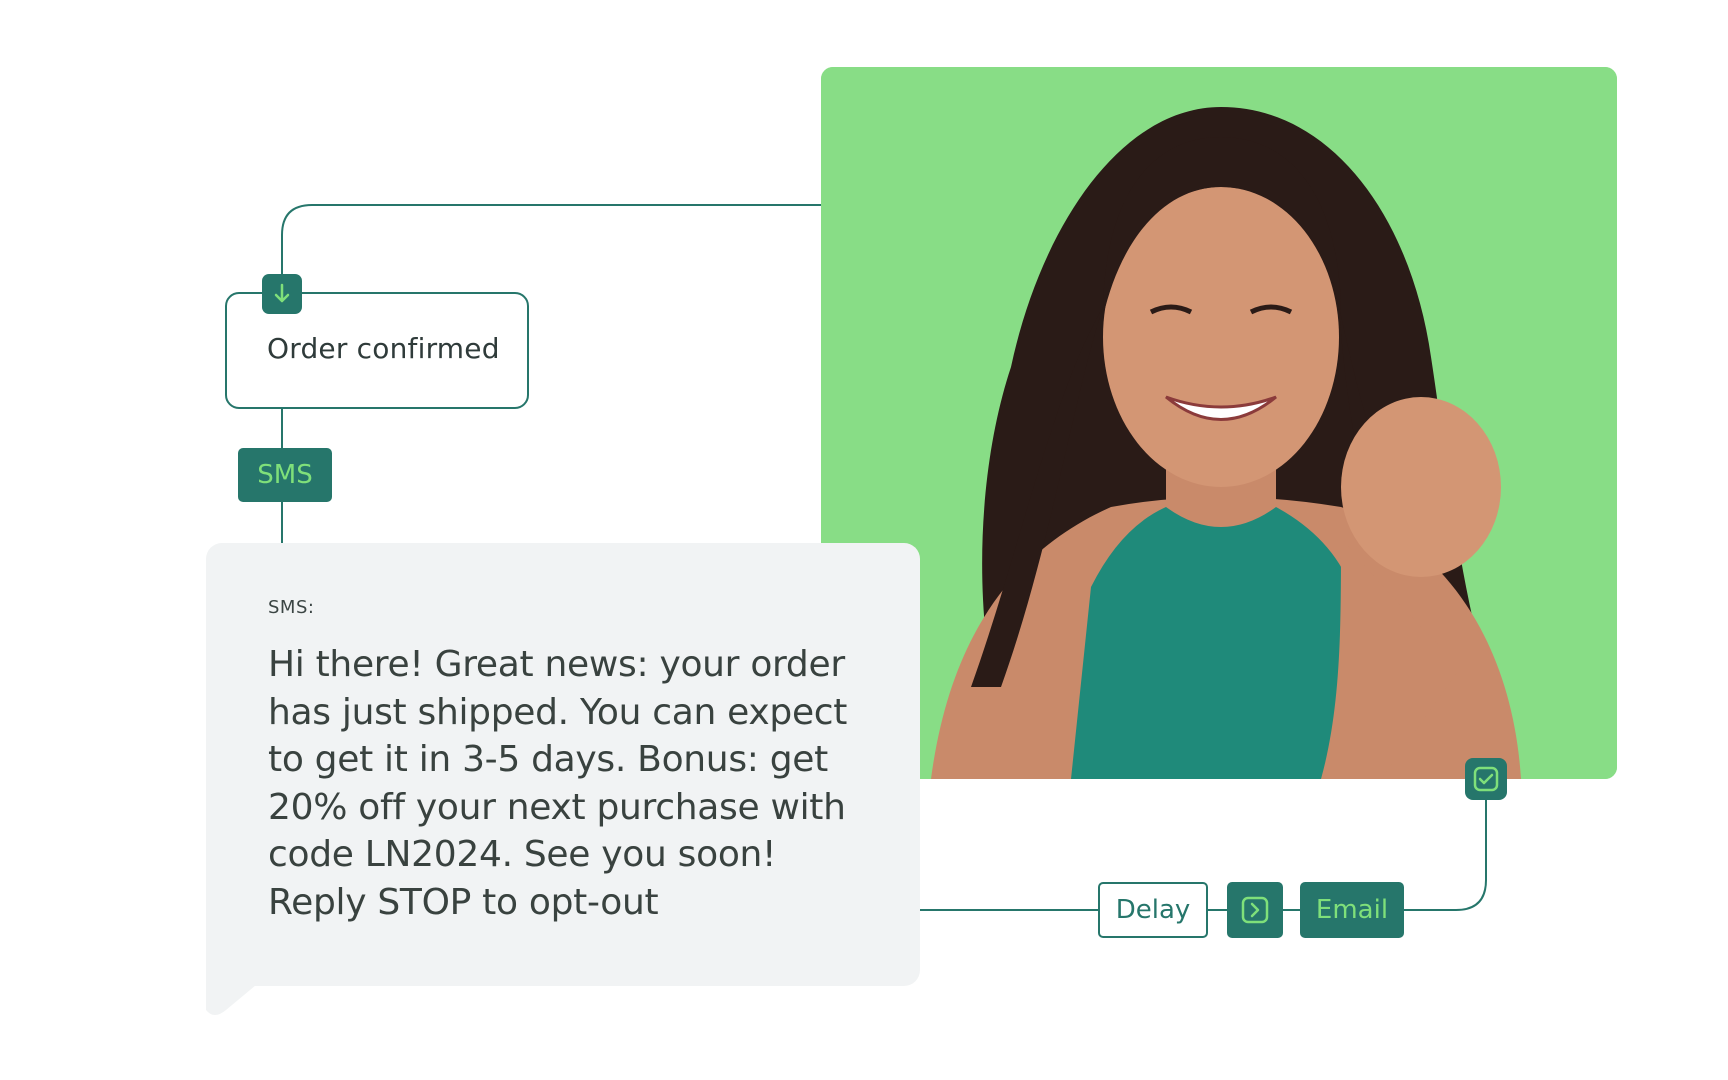  I want to click on delay-label: Delay, so click(1153, 910).